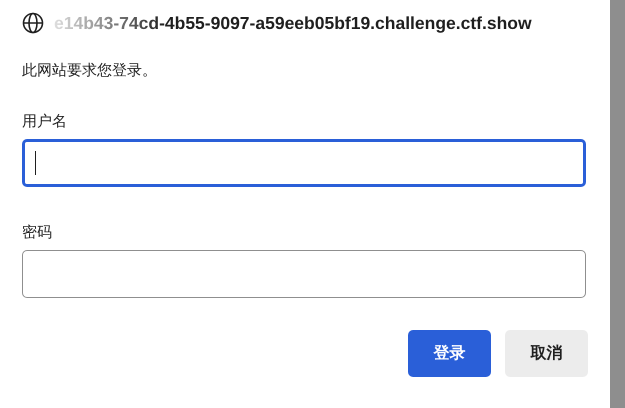 The width and height of the screenshot is (625, 408). Describe the element at coordinates (304, 163) in the screenshot. I see `username-field` at that location.